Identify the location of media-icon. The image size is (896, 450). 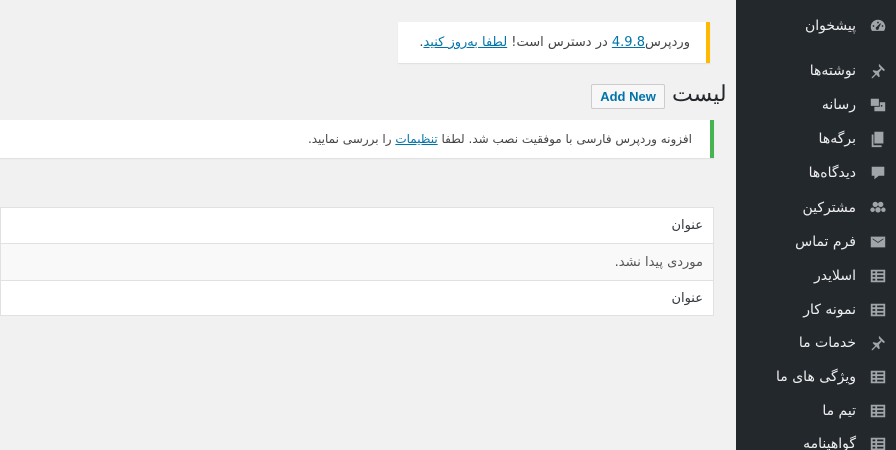
(878, 105).